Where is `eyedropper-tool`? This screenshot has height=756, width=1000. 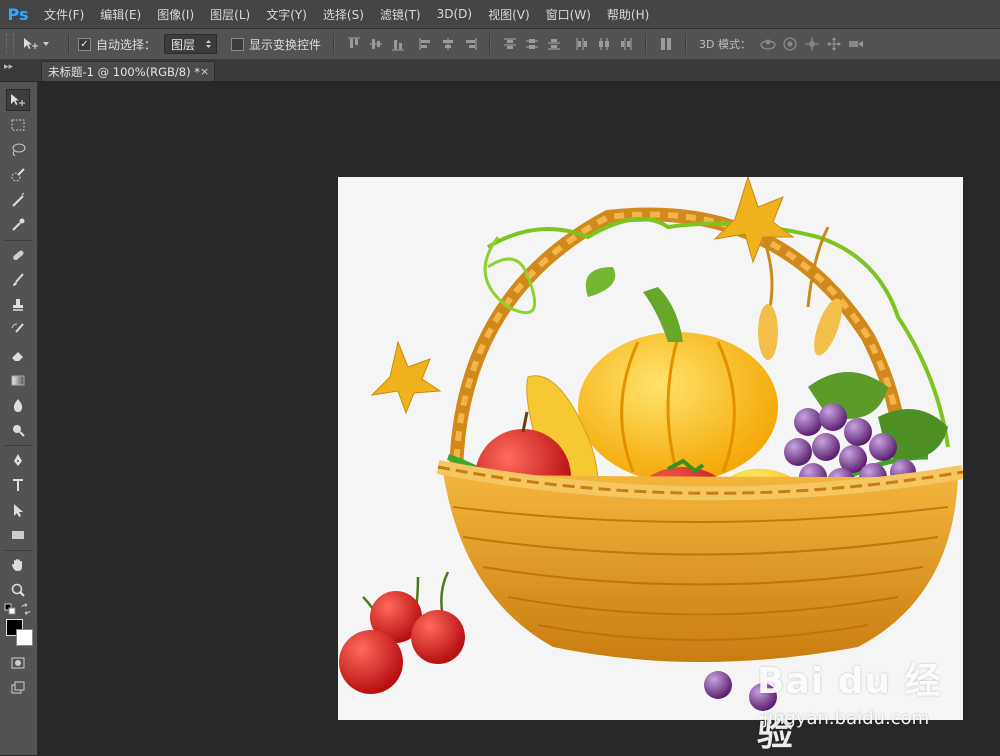
eyedropper-tool is located at coordinates (18, 225).